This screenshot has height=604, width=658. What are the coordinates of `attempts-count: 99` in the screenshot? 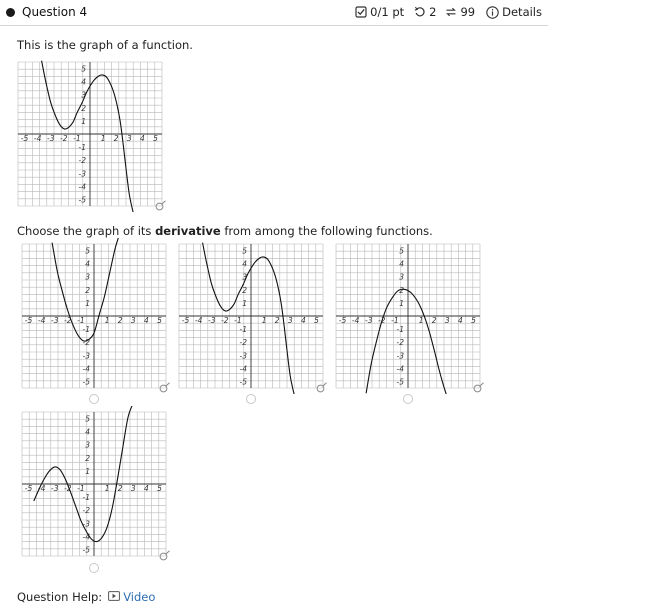 It's located at (468, 12).